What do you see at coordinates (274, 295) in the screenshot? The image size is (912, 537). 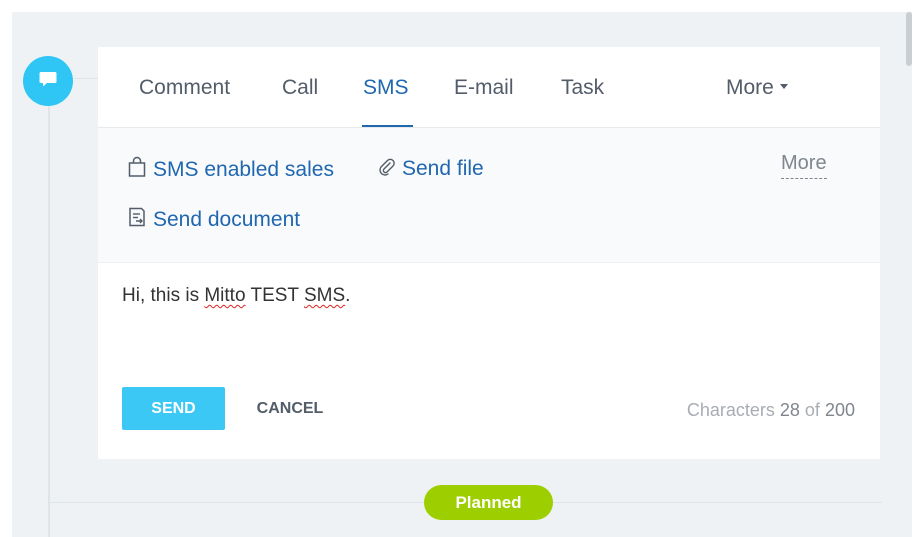 I see `message-text: TEST` at bounding box center [274, 295].